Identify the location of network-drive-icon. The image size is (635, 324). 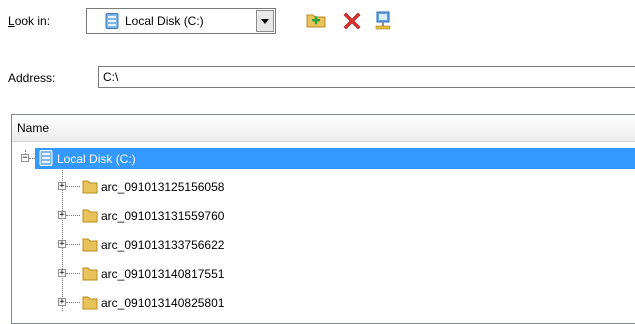
(383, 20).